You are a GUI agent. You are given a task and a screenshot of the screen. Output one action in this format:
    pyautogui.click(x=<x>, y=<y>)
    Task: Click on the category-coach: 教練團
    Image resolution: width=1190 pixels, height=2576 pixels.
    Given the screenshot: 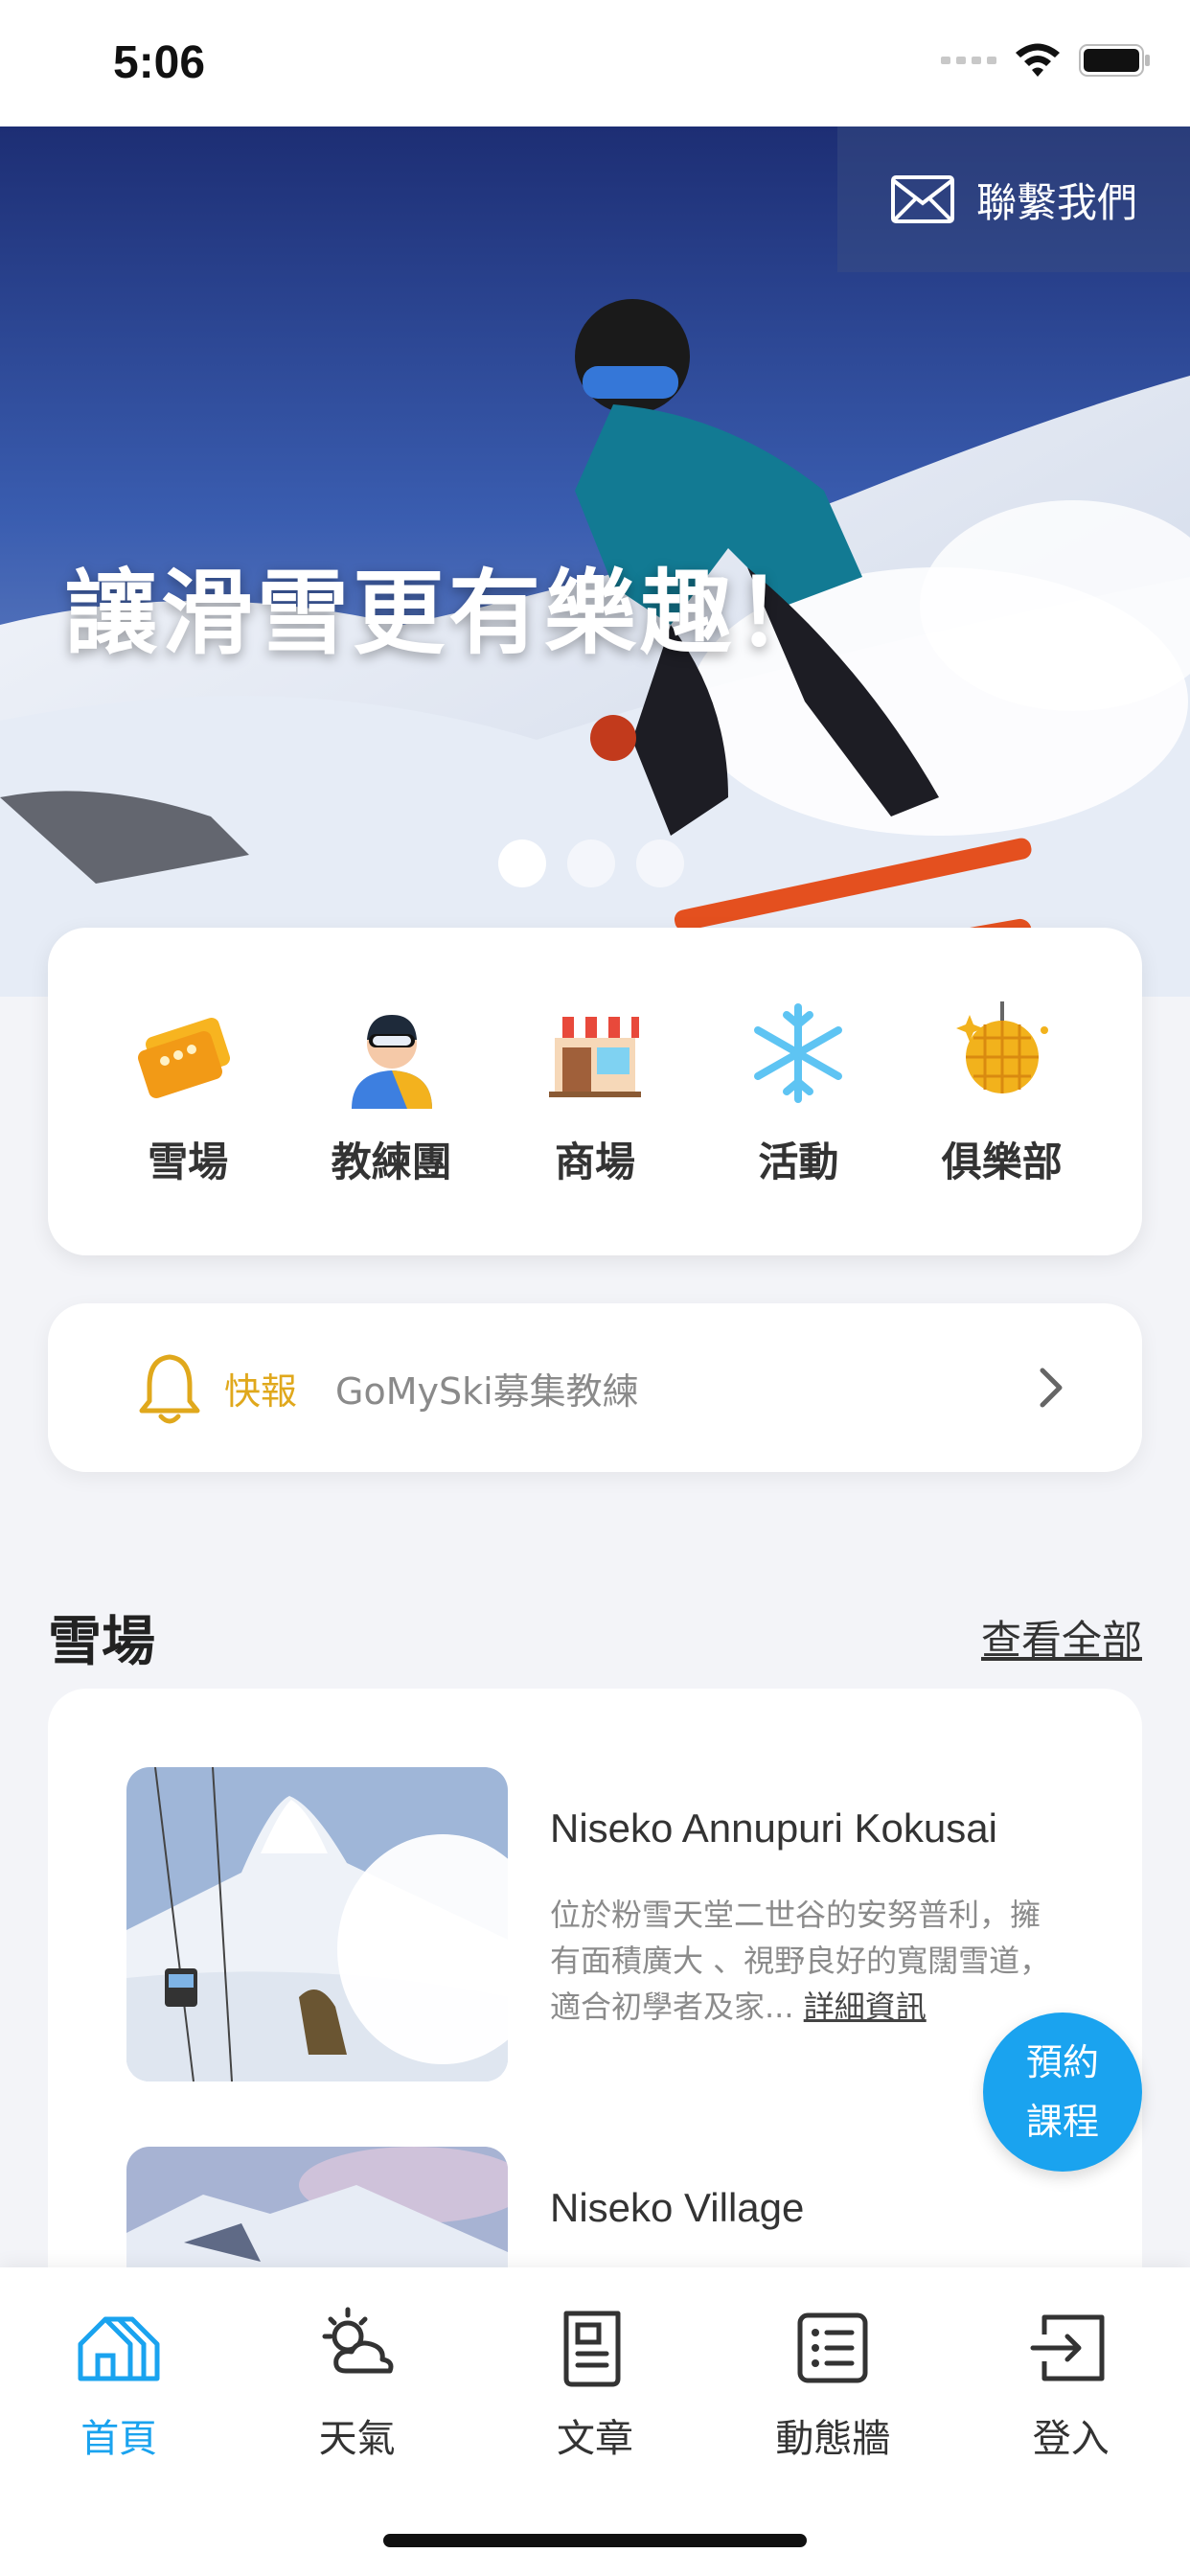 What is the action you would take?
    pyautogui.click(x=392, y=1092)
    